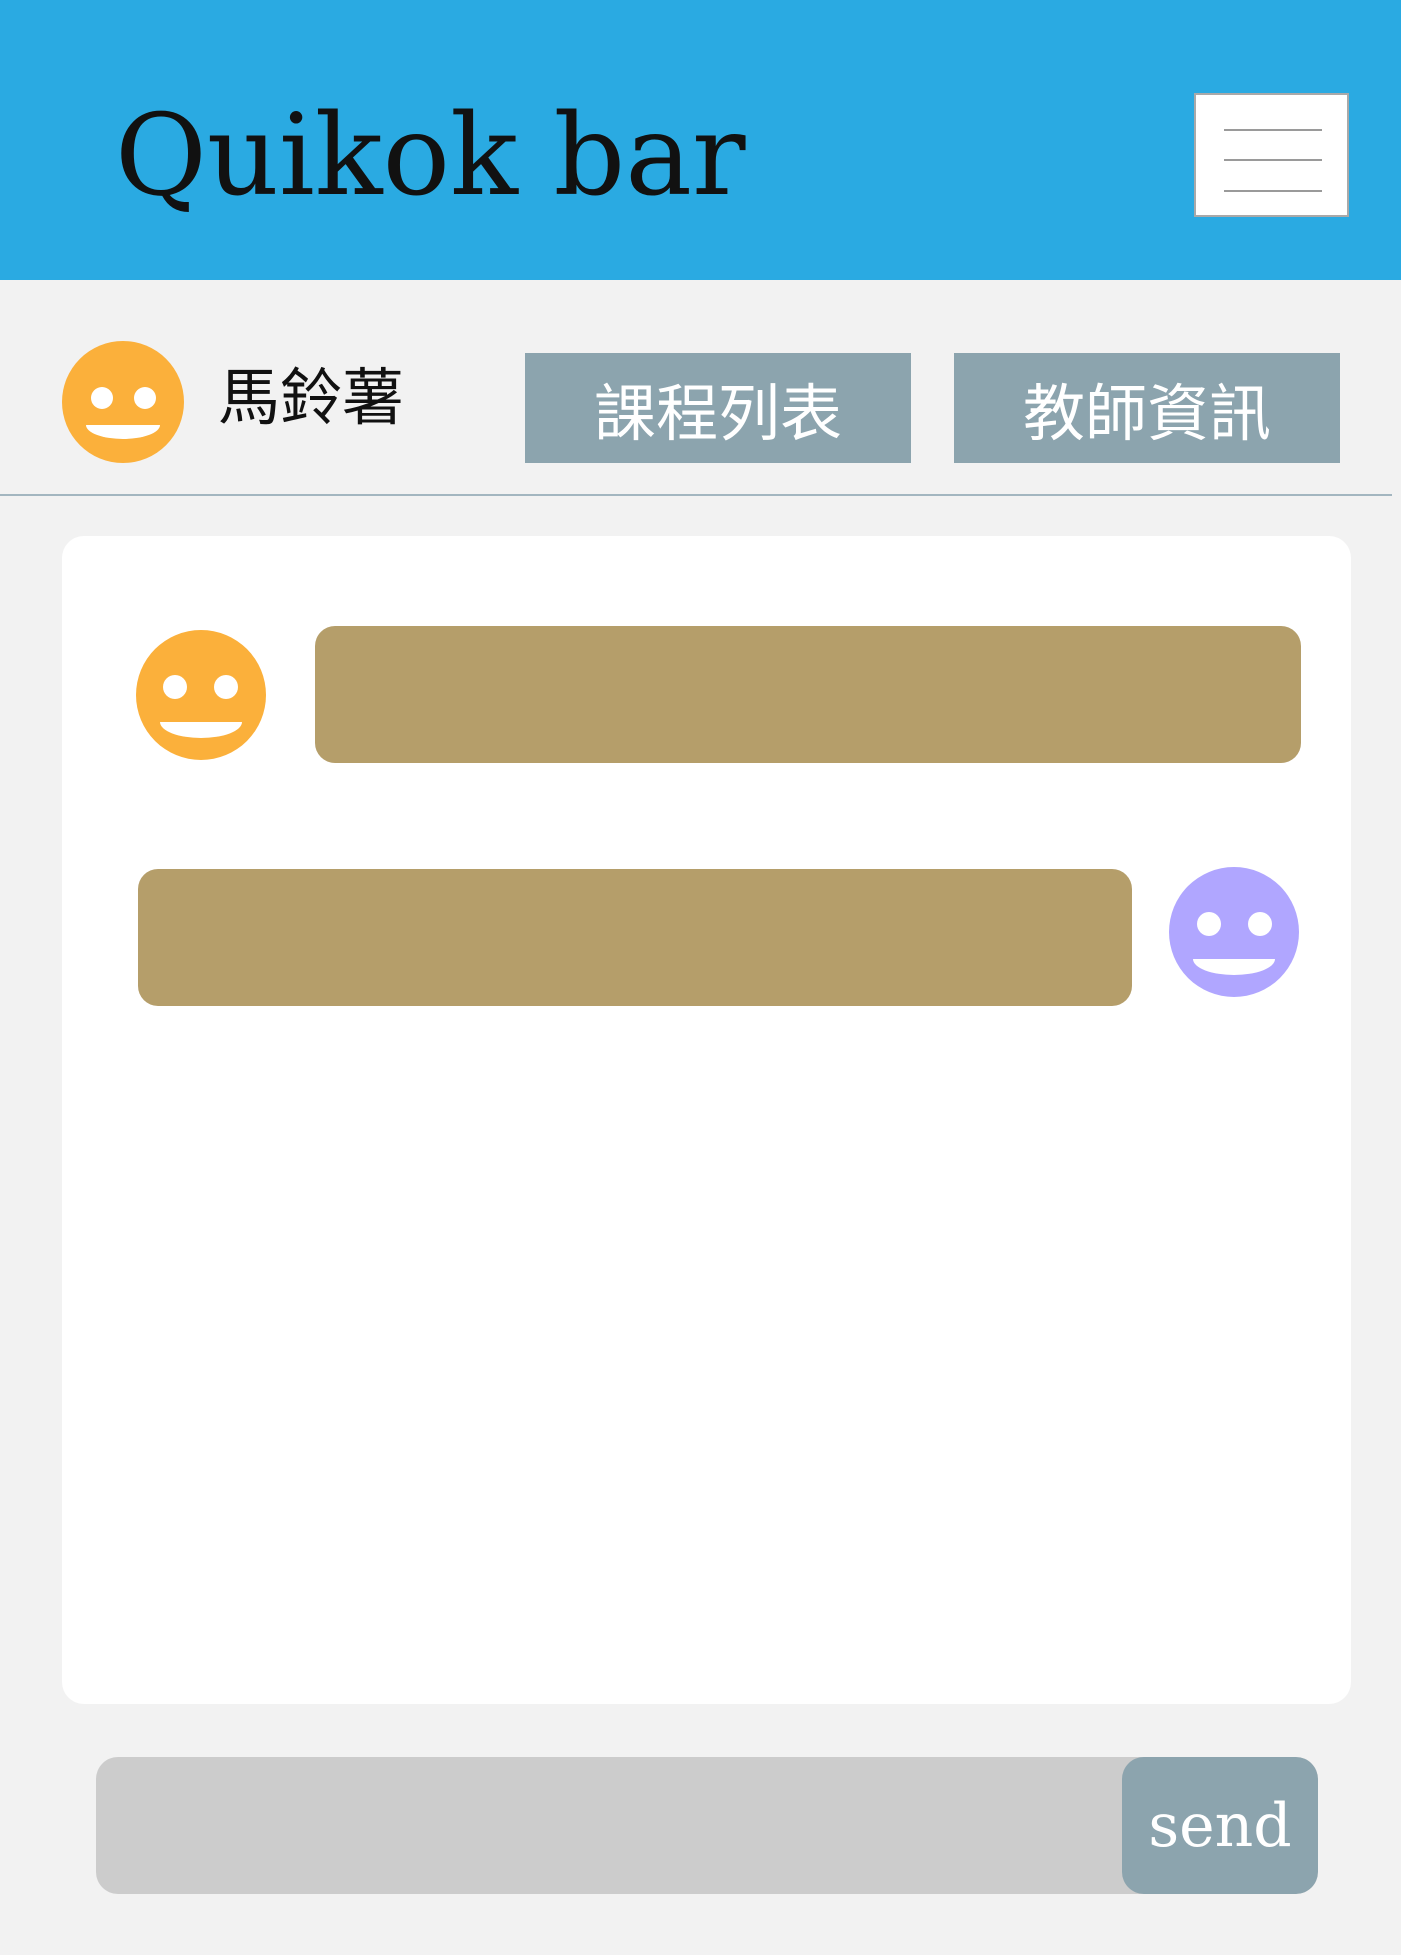 Image resolution: width=1401 pixels, height=1955 pixels. I want to click on recipient-avatar-icon, so click(1234, 932).